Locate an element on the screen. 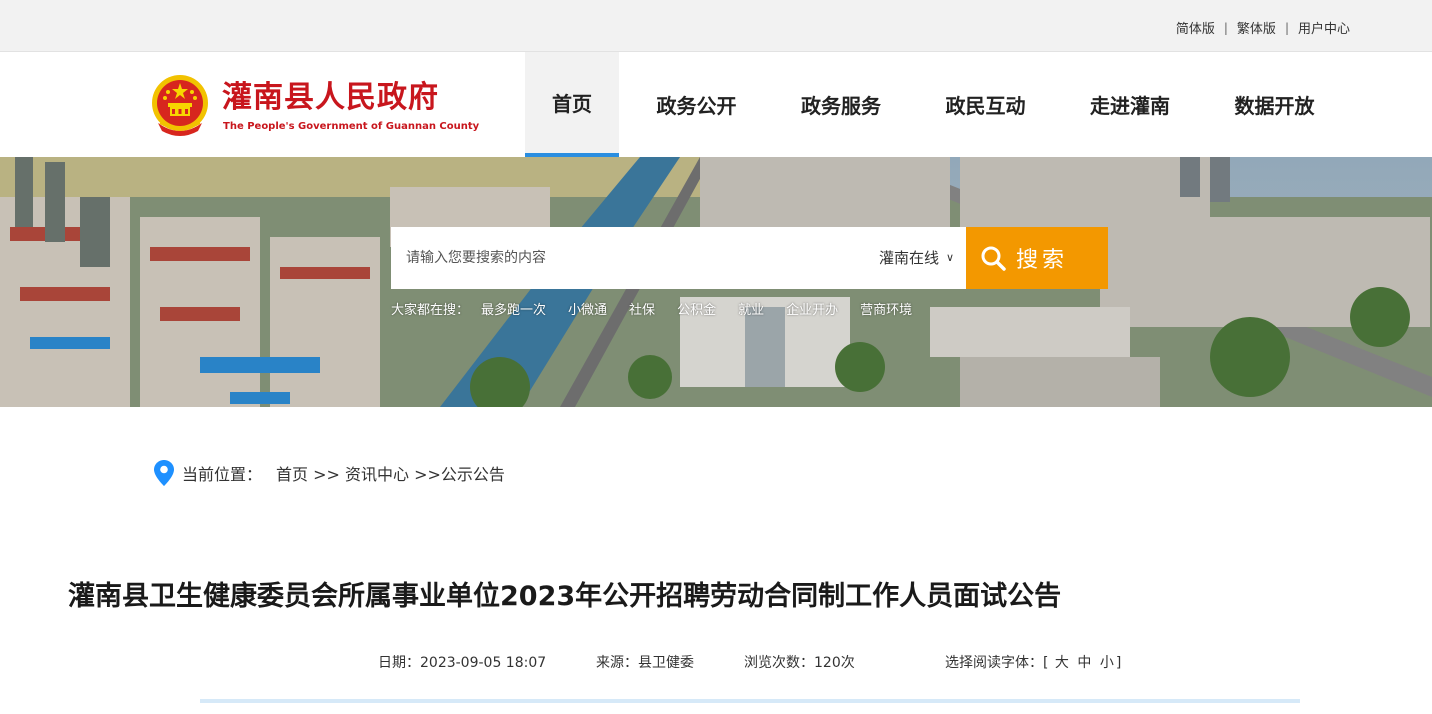 This screenshot has height=714, width=1432. hot-keyword-link: 小微通 is located at coordinates (587, 308).